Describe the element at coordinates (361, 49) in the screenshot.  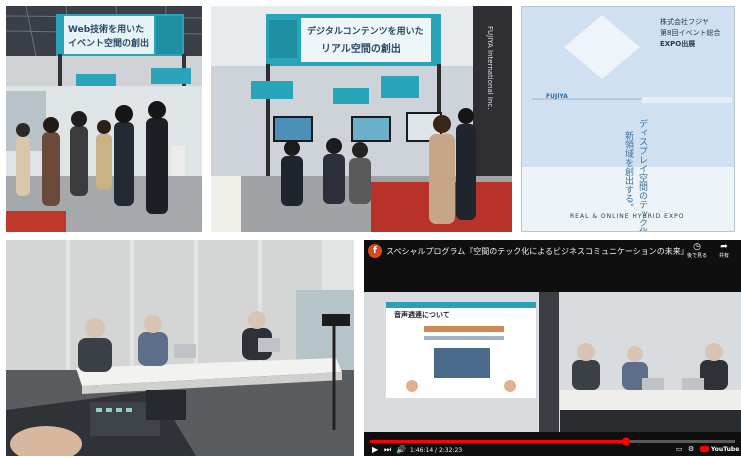
I see `booth-right-banner-line2: リアル空間の創出` at that location.